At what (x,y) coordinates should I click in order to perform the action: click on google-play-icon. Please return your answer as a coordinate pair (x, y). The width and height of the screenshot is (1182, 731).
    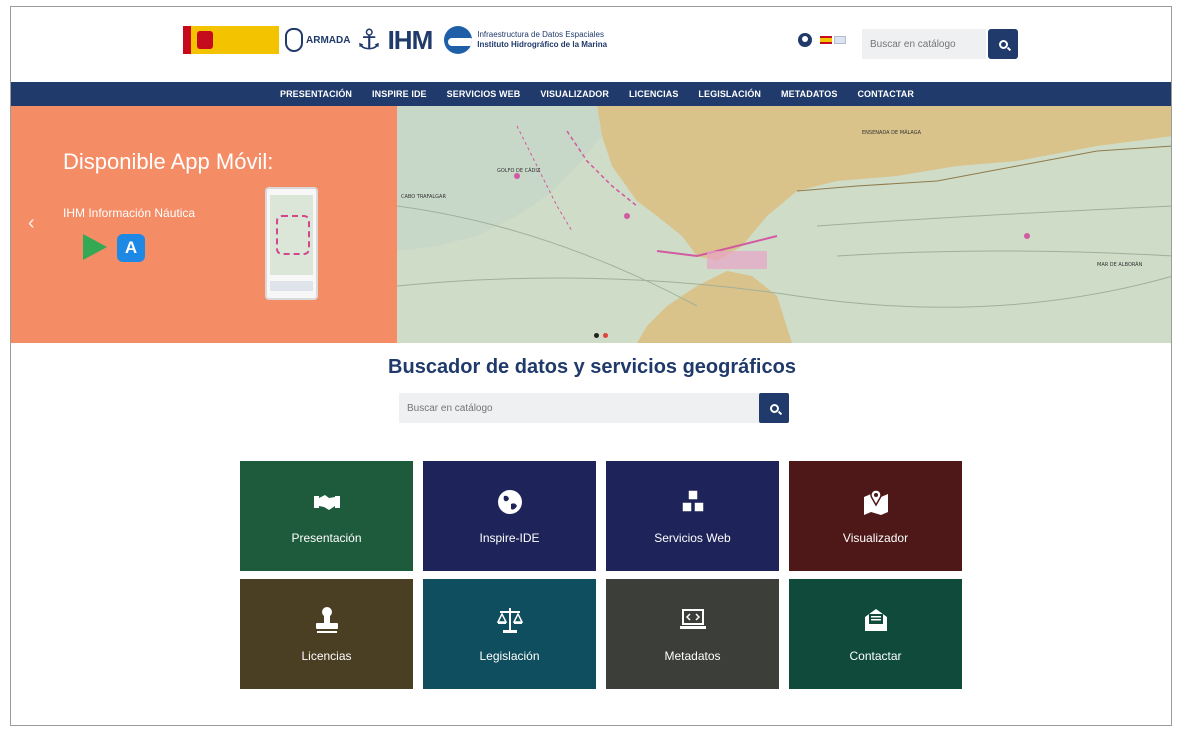
    Looking at the image, I should click on (95, 247).